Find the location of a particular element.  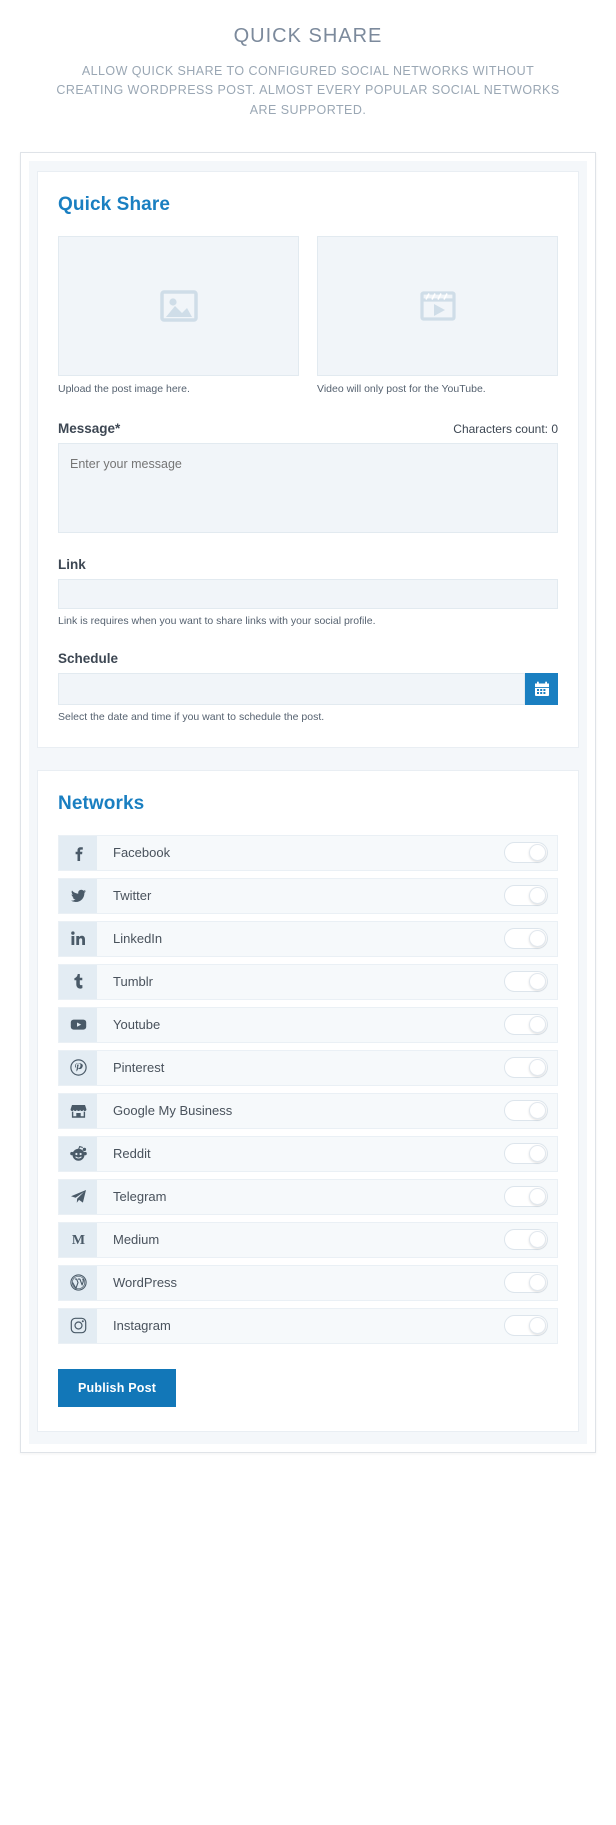

image-placeholder-icon is located at coordinates (179, 306).